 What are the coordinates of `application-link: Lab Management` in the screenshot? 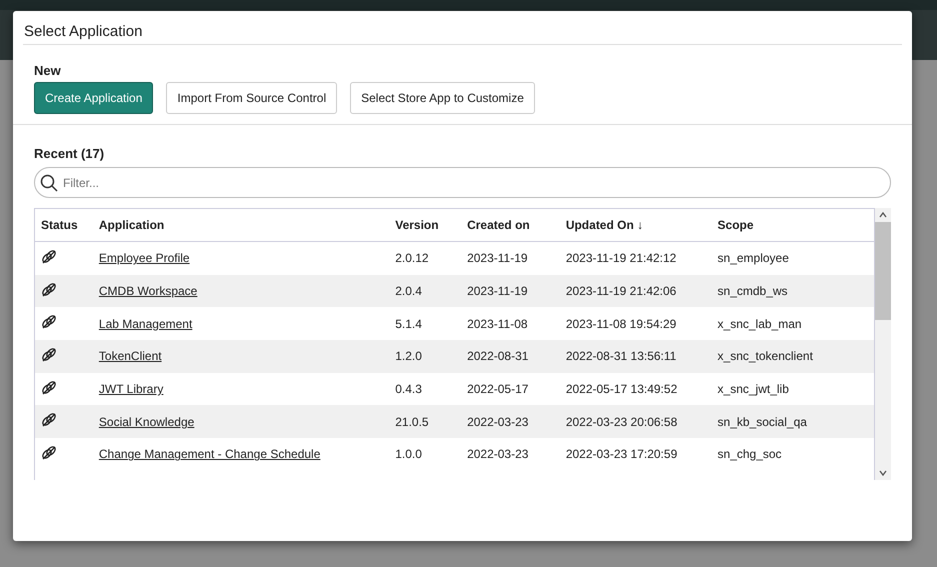 It's located at (145, 323).